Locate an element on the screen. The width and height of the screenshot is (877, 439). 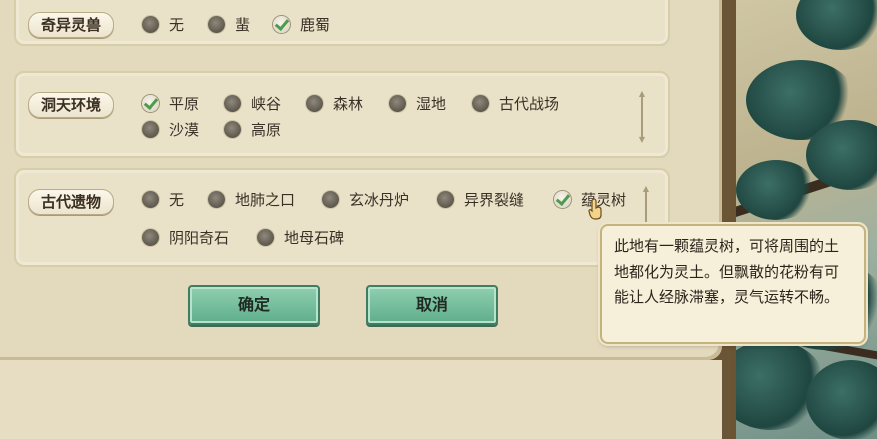
option-label: 沙漠 is located at coordinates (184, 130).